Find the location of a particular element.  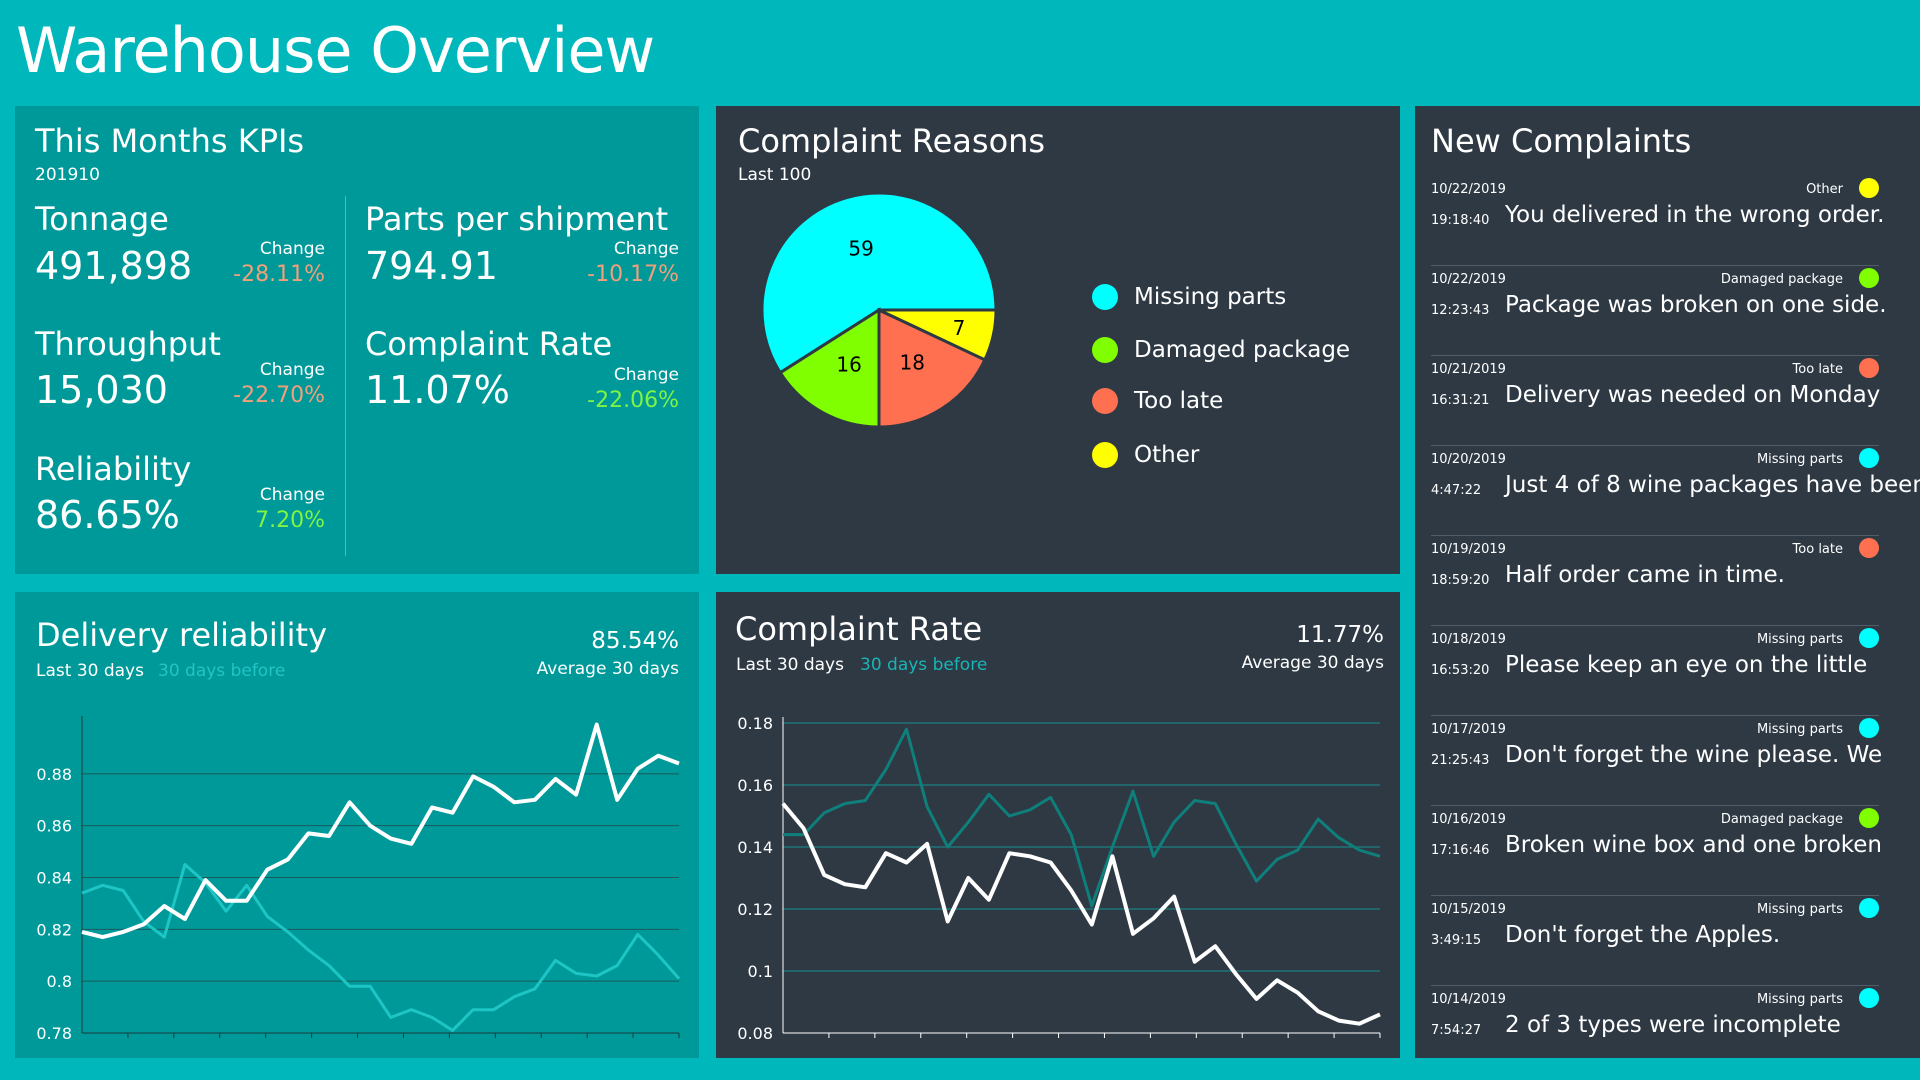

complaint-message: Don't forget the wine please. We is located at coordinates (1694, 755).